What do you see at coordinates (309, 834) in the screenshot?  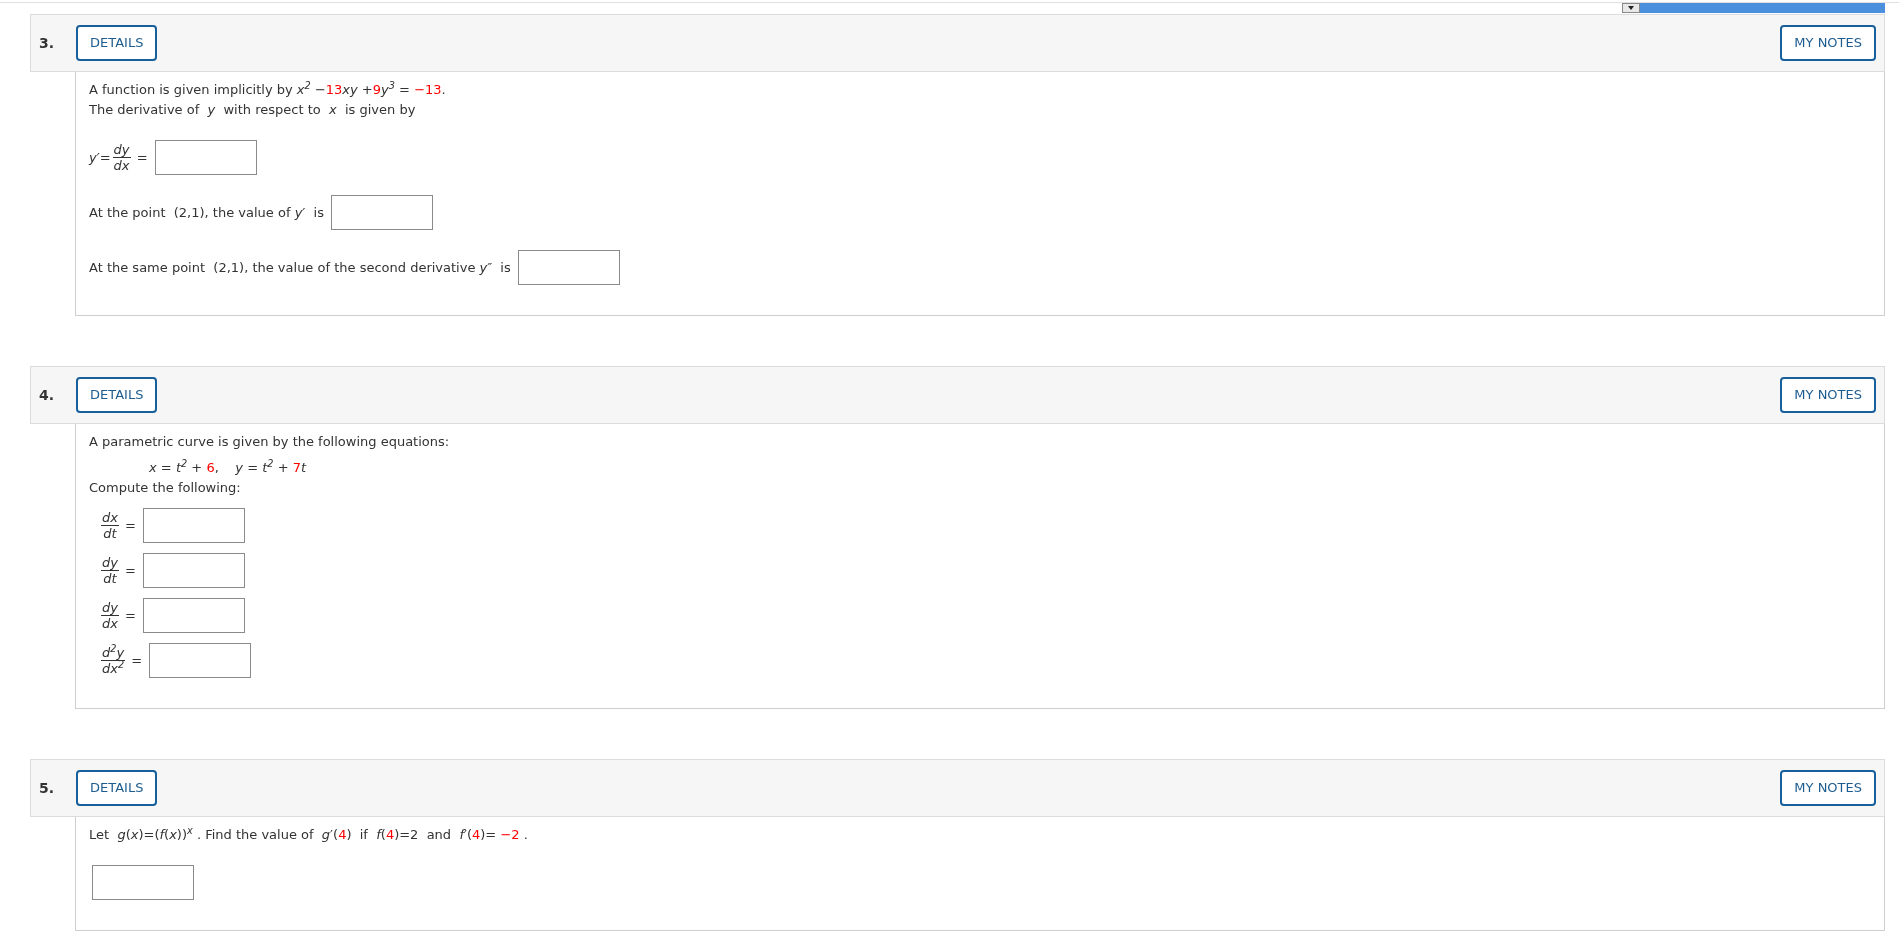 I see `question-text: Let g(x)=(f(x))$^{x}$ . Find the value of g′(4) if f(4)=2 and f′(4)= −2 .` at bounding box center [309, 834].